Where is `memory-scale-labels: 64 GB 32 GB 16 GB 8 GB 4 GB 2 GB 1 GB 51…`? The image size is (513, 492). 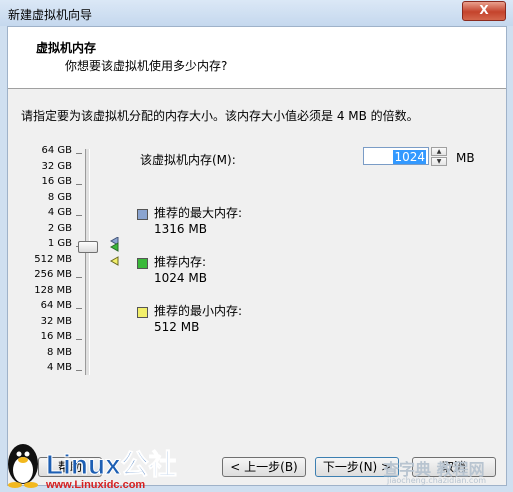 memory-scale-labels: 64 GB 32 GB 16 GB 8 GB 4 GB 2 GB 1 GB 51… is located at coordinates (44, 265).